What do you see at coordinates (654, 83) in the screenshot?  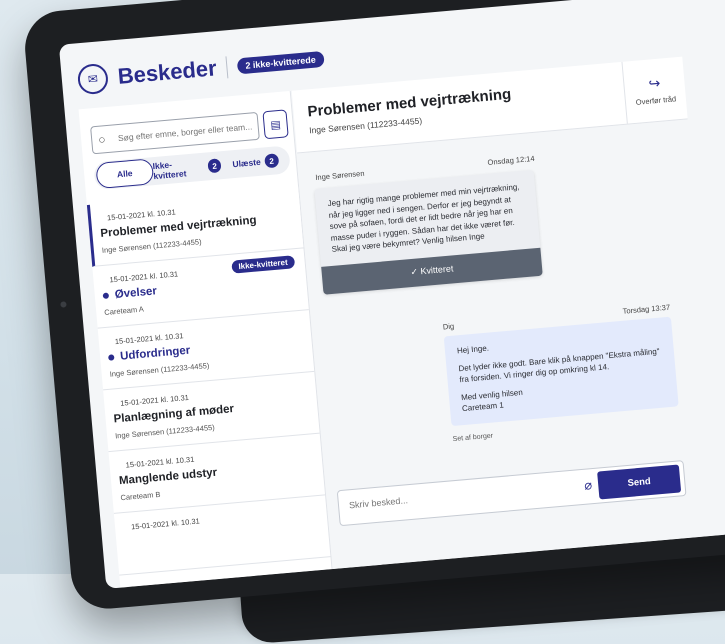 I see `forward-icon: ↪` at bounding box center [654, 83].